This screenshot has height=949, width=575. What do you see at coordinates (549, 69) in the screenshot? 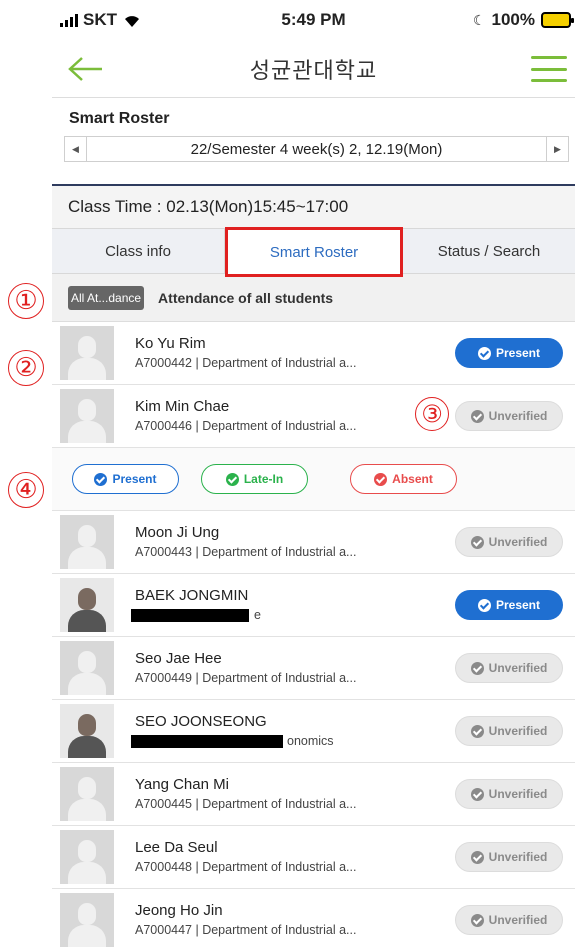
I see `hamburger-menu-icon` at bounding box center [549, 69].